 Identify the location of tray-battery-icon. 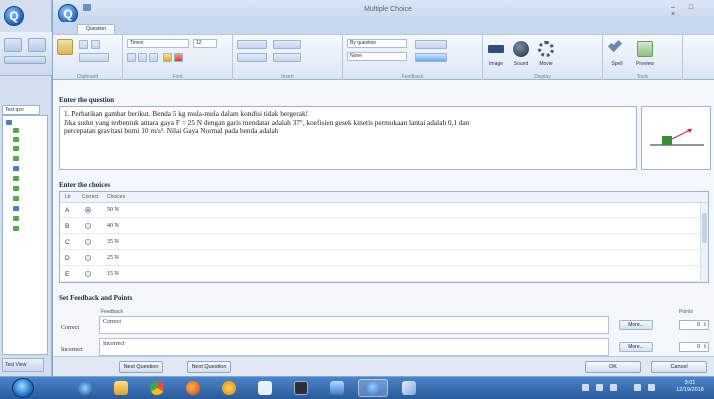
(637, 387).